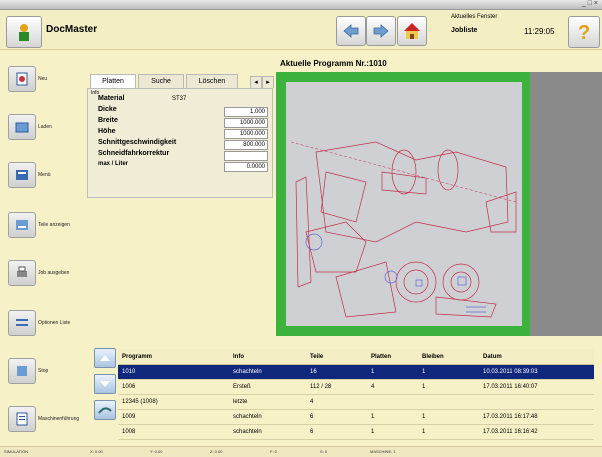 This screenshot has height=457, width=602. I want to click on scroll-up-button, so click(105, 358).